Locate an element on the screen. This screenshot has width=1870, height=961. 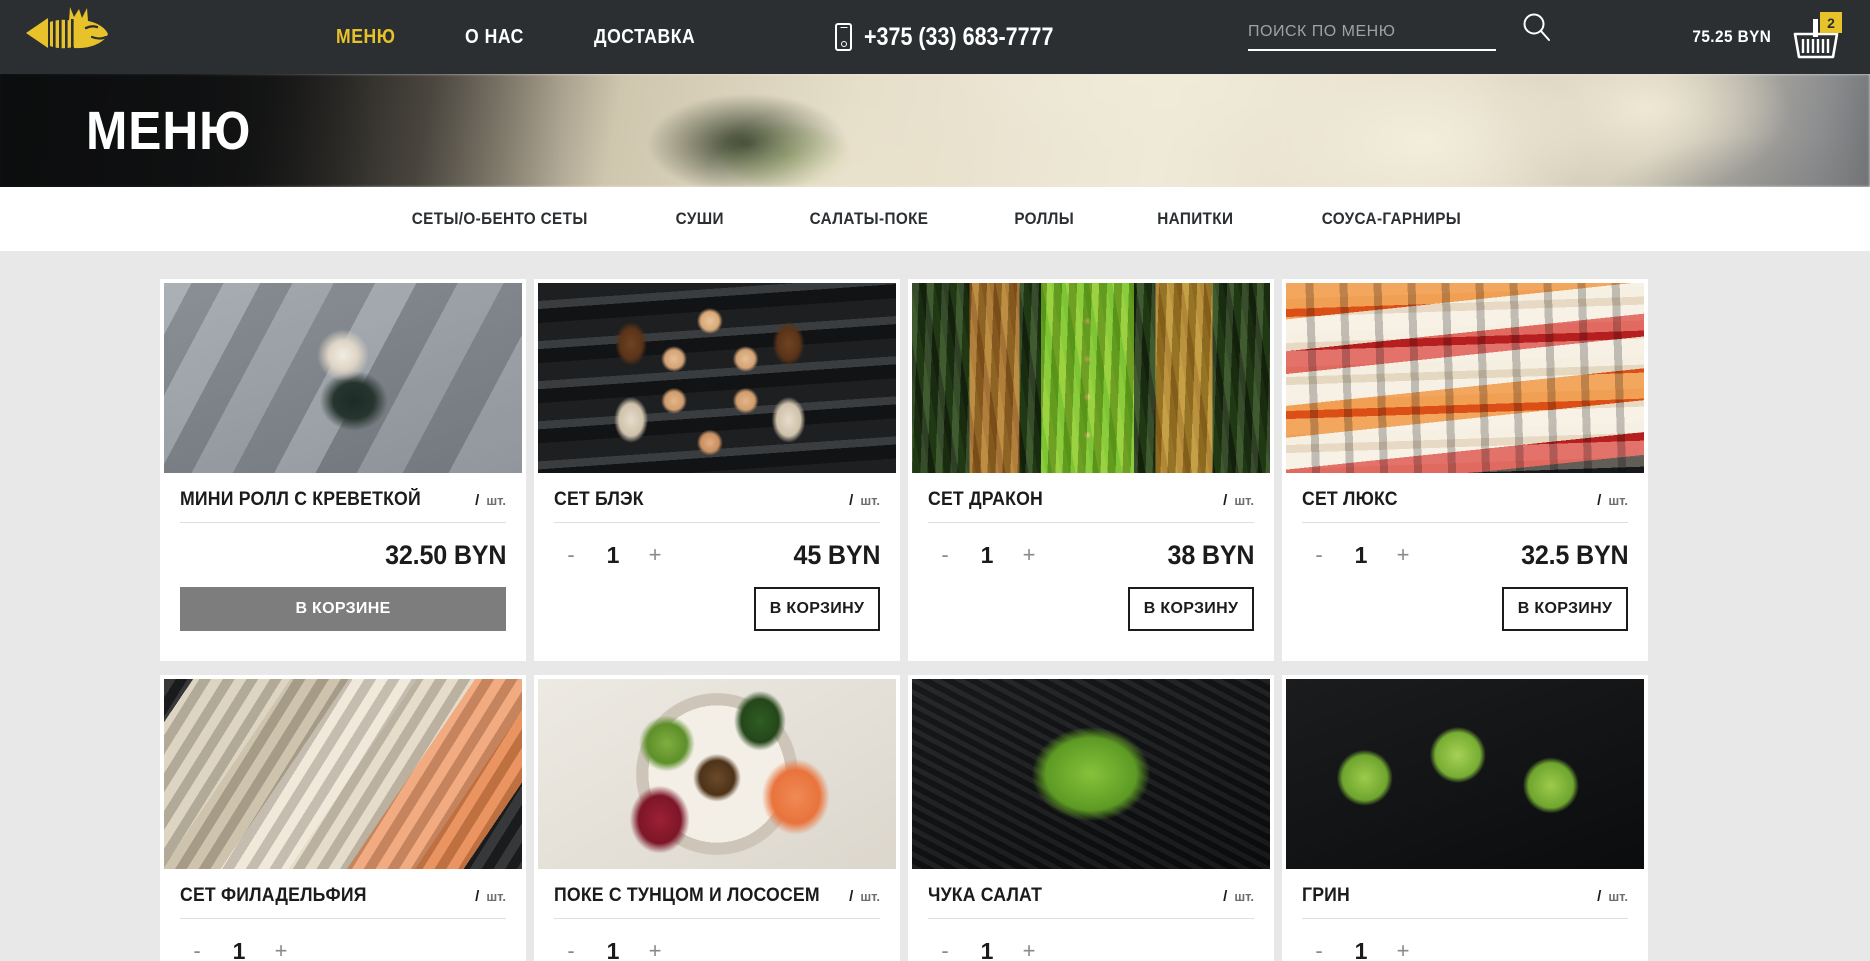
search-box is located at coordinates (1399, 32).